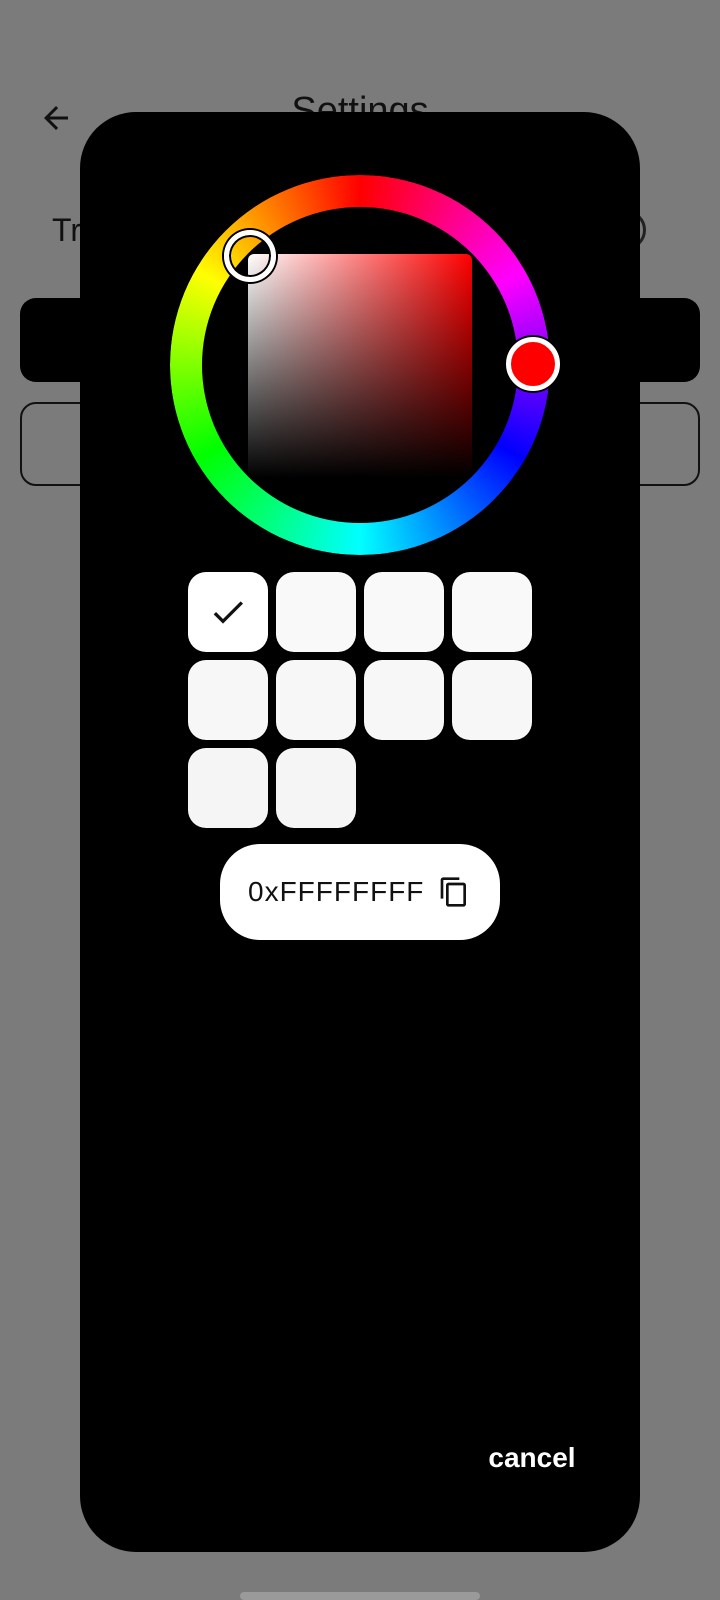  Describe the element at coordinates (336, 891) in the screenshot. I see `hex-value-text: 0xFFFFFFFF` at that location.